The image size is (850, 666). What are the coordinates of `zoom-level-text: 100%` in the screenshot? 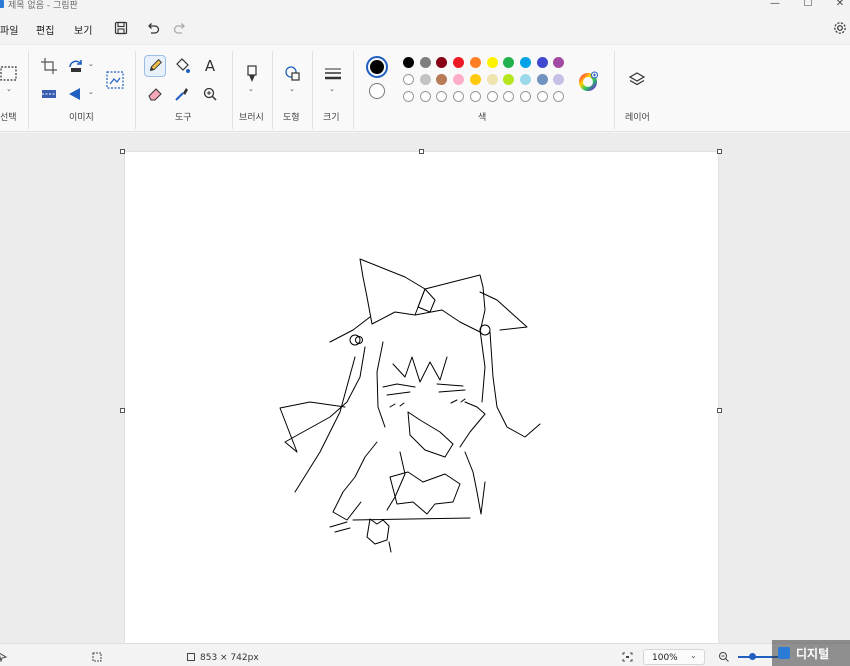 It's located at (665, 658).